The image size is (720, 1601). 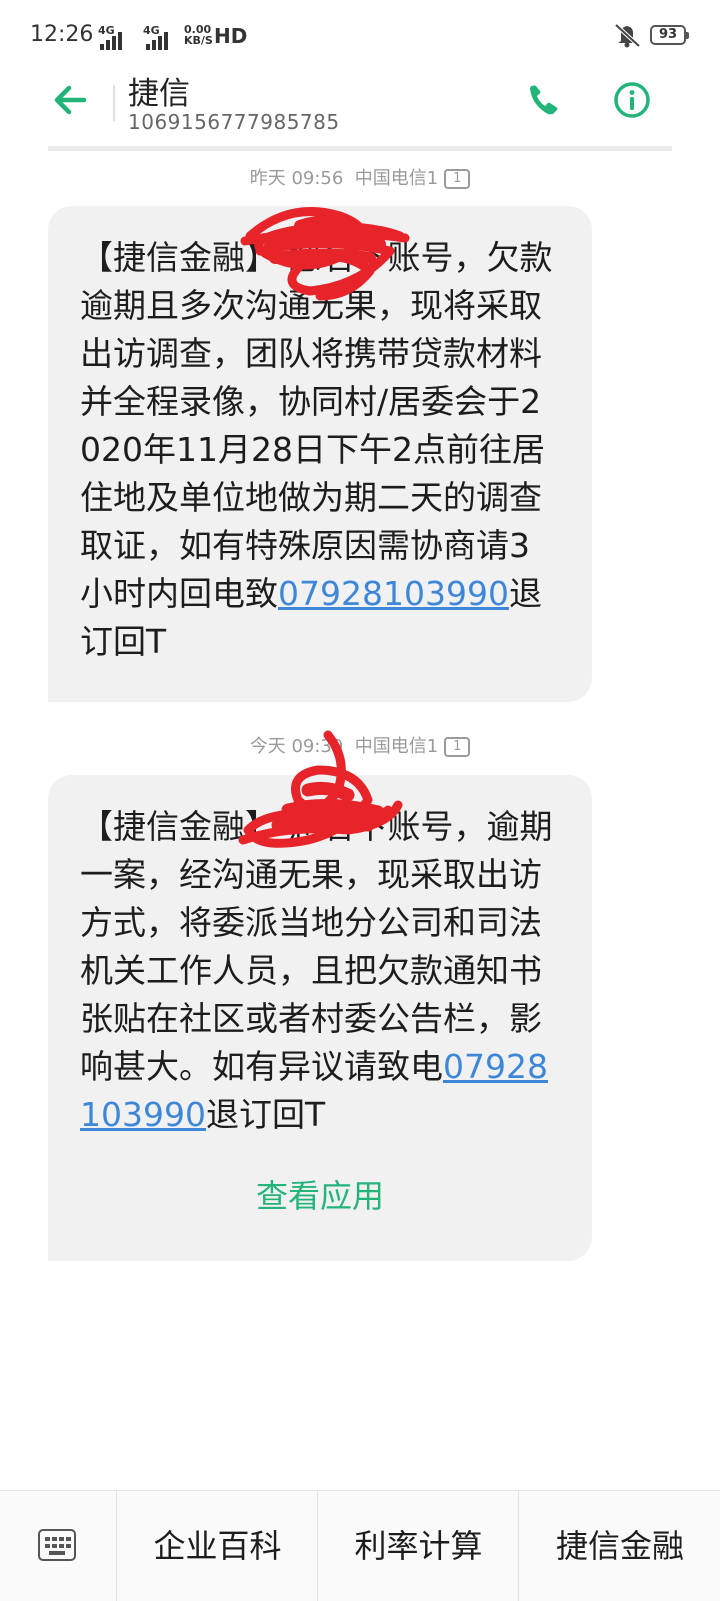 What do you see at coordinates (70, 100) in the screenshot?
I see `back-arrow-icon` at bounding box center [70, 100].